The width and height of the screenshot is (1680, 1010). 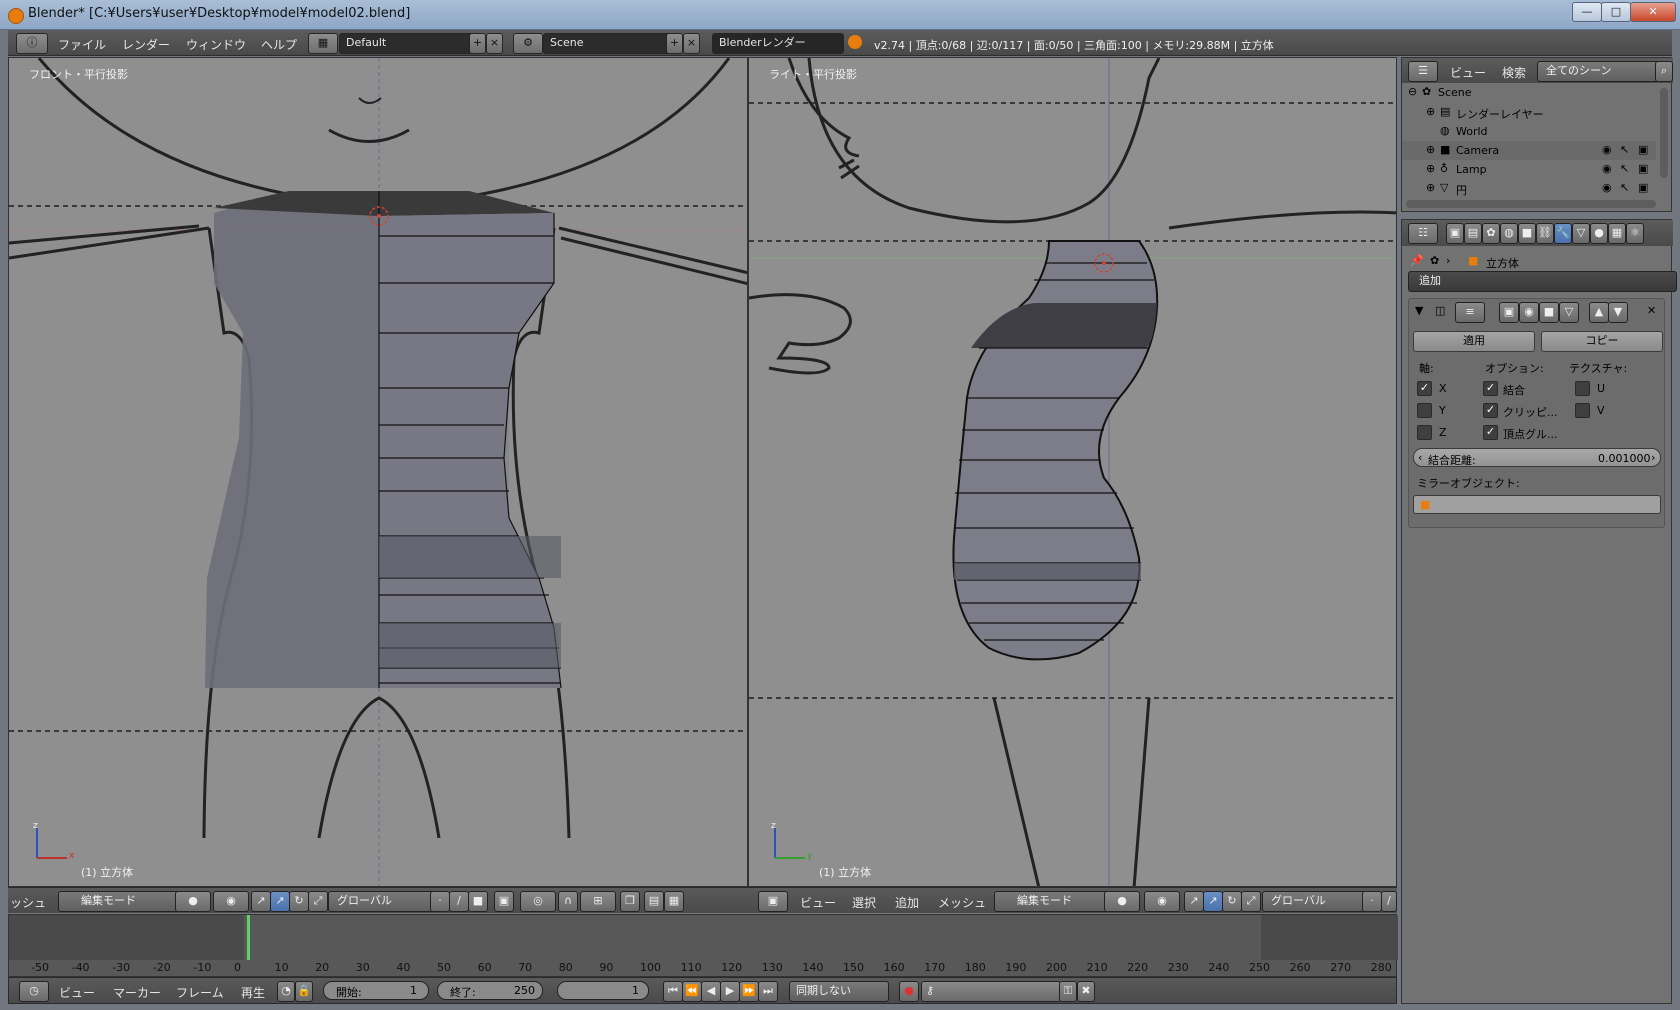 What do you see at coordinates (34, 991) in the screenshot?
I see `editor-type-timeline-icon: ◷` at bounding box center [34, 991].